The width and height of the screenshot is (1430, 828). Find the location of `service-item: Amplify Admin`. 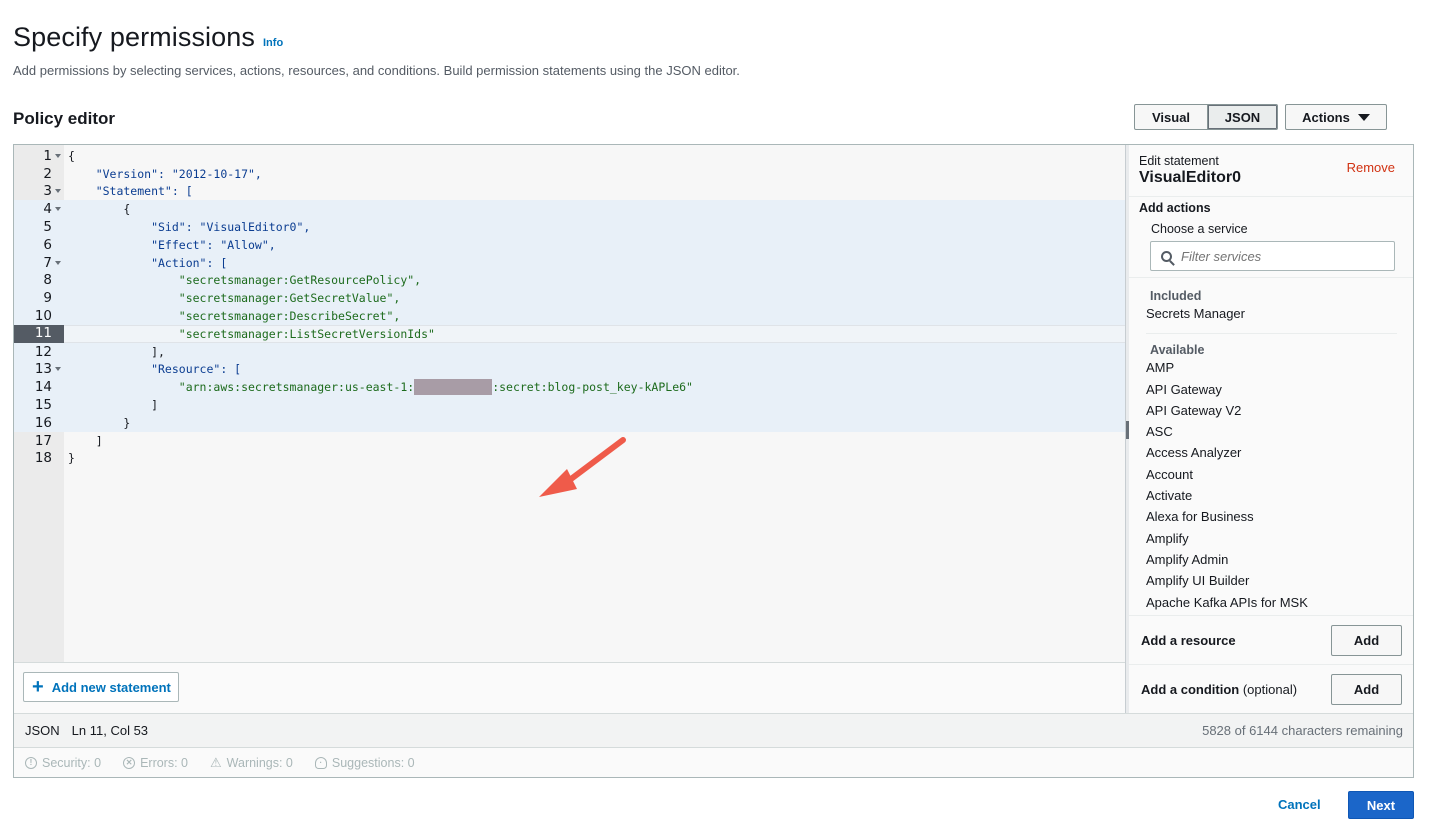

service-item: Amplify Admin is located at coordinates (1279, 559).